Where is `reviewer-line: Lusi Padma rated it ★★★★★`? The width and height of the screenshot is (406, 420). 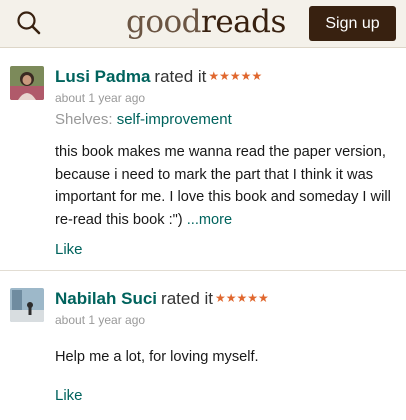
reviewer-line: Lusi Padma rated it ★★★★★ is located at coordinates (158, 77).